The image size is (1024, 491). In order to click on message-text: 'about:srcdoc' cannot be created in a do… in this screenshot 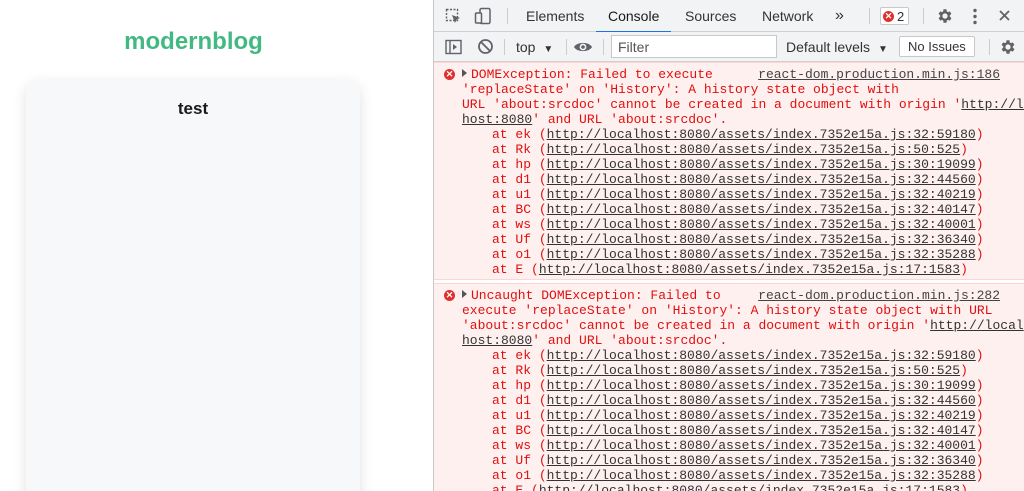, I will do `click(743, 325)`.